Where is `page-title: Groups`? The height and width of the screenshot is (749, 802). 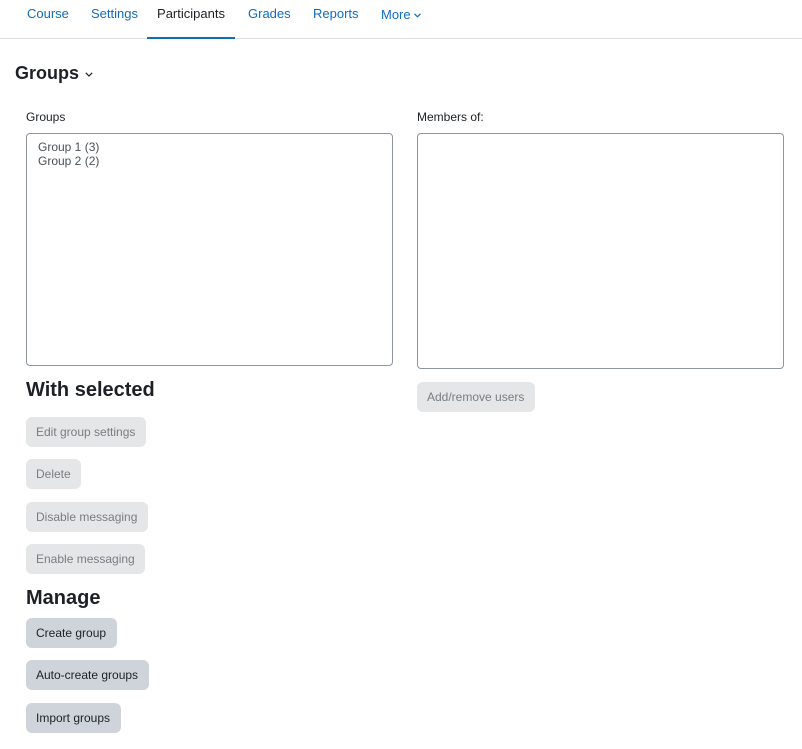
page-title: Groups is located at coordinates (47, 73).